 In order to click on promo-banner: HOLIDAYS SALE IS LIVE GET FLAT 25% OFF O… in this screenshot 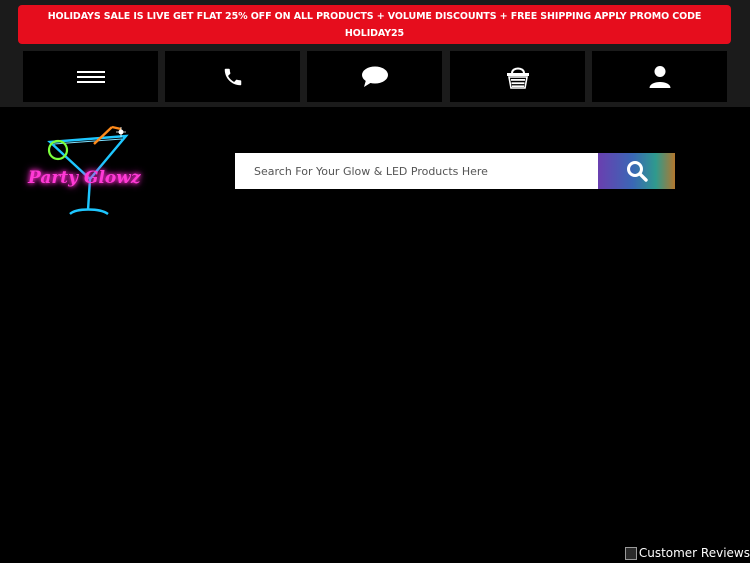, I will do `click(374, 24)`.